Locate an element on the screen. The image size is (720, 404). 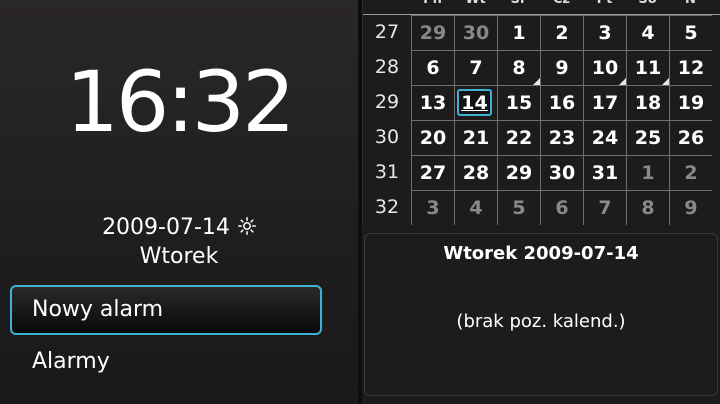
calendar-day: 16 is located at coordinates (561, 102).